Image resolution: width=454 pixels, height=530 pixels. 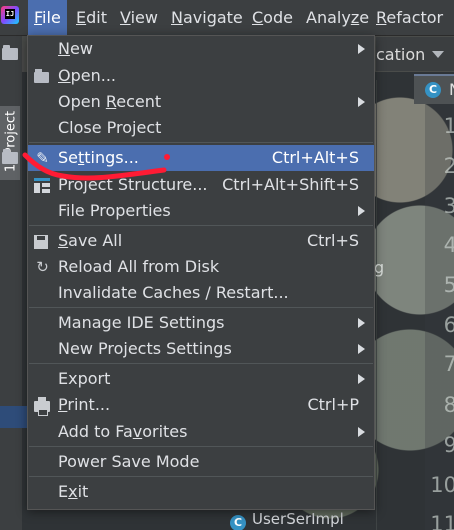 I want to click on dropdown-caret-icon, so click(x=438, y=54).